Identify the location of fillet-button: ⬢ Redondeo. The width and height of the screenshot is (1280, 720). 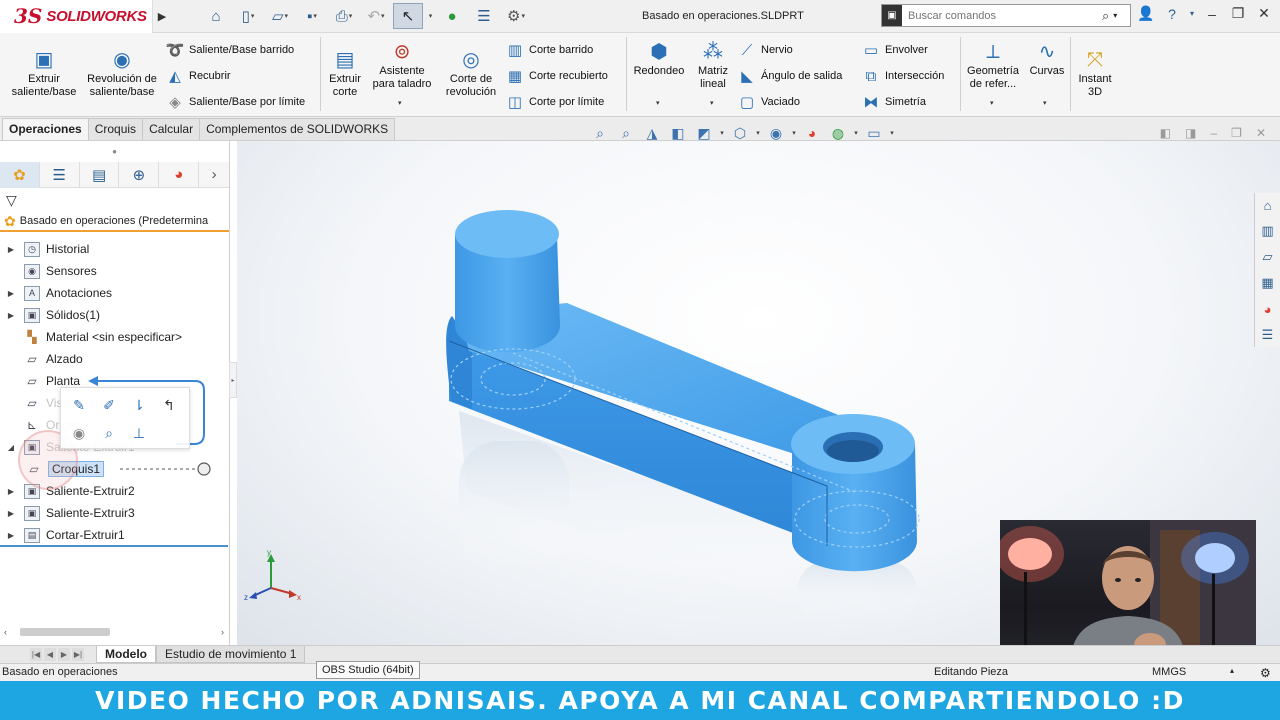
(659, 59).